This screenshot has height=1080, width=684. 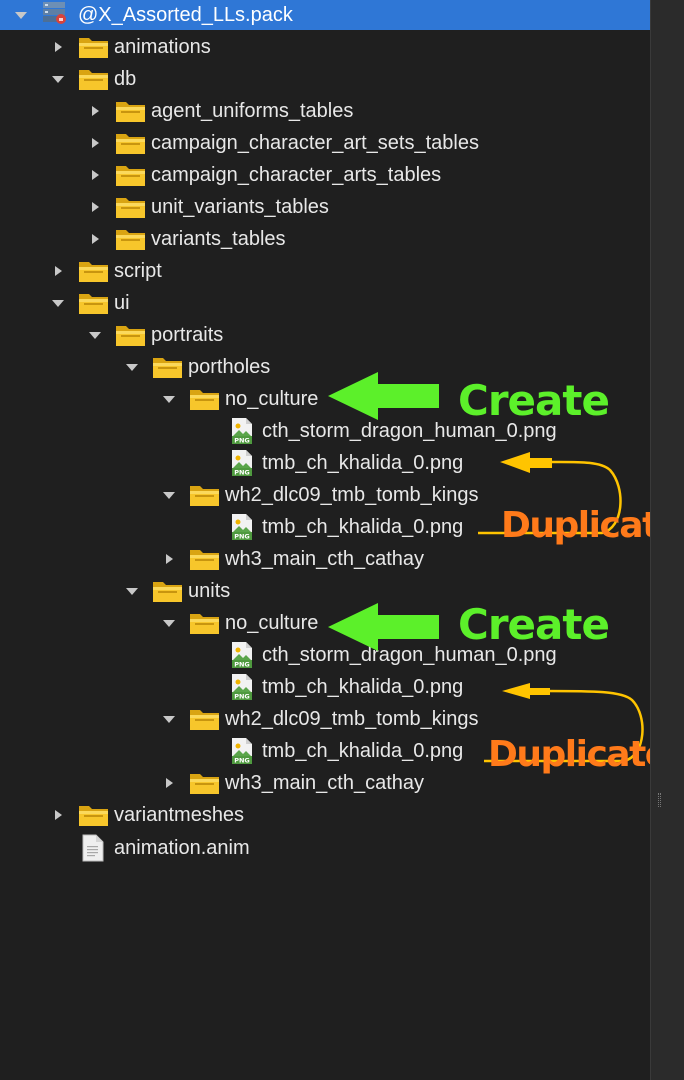 What do you see at coordinates (55, 13) in the screenshot?
I see `pack-file-icon` at bounding box center [55, 13].